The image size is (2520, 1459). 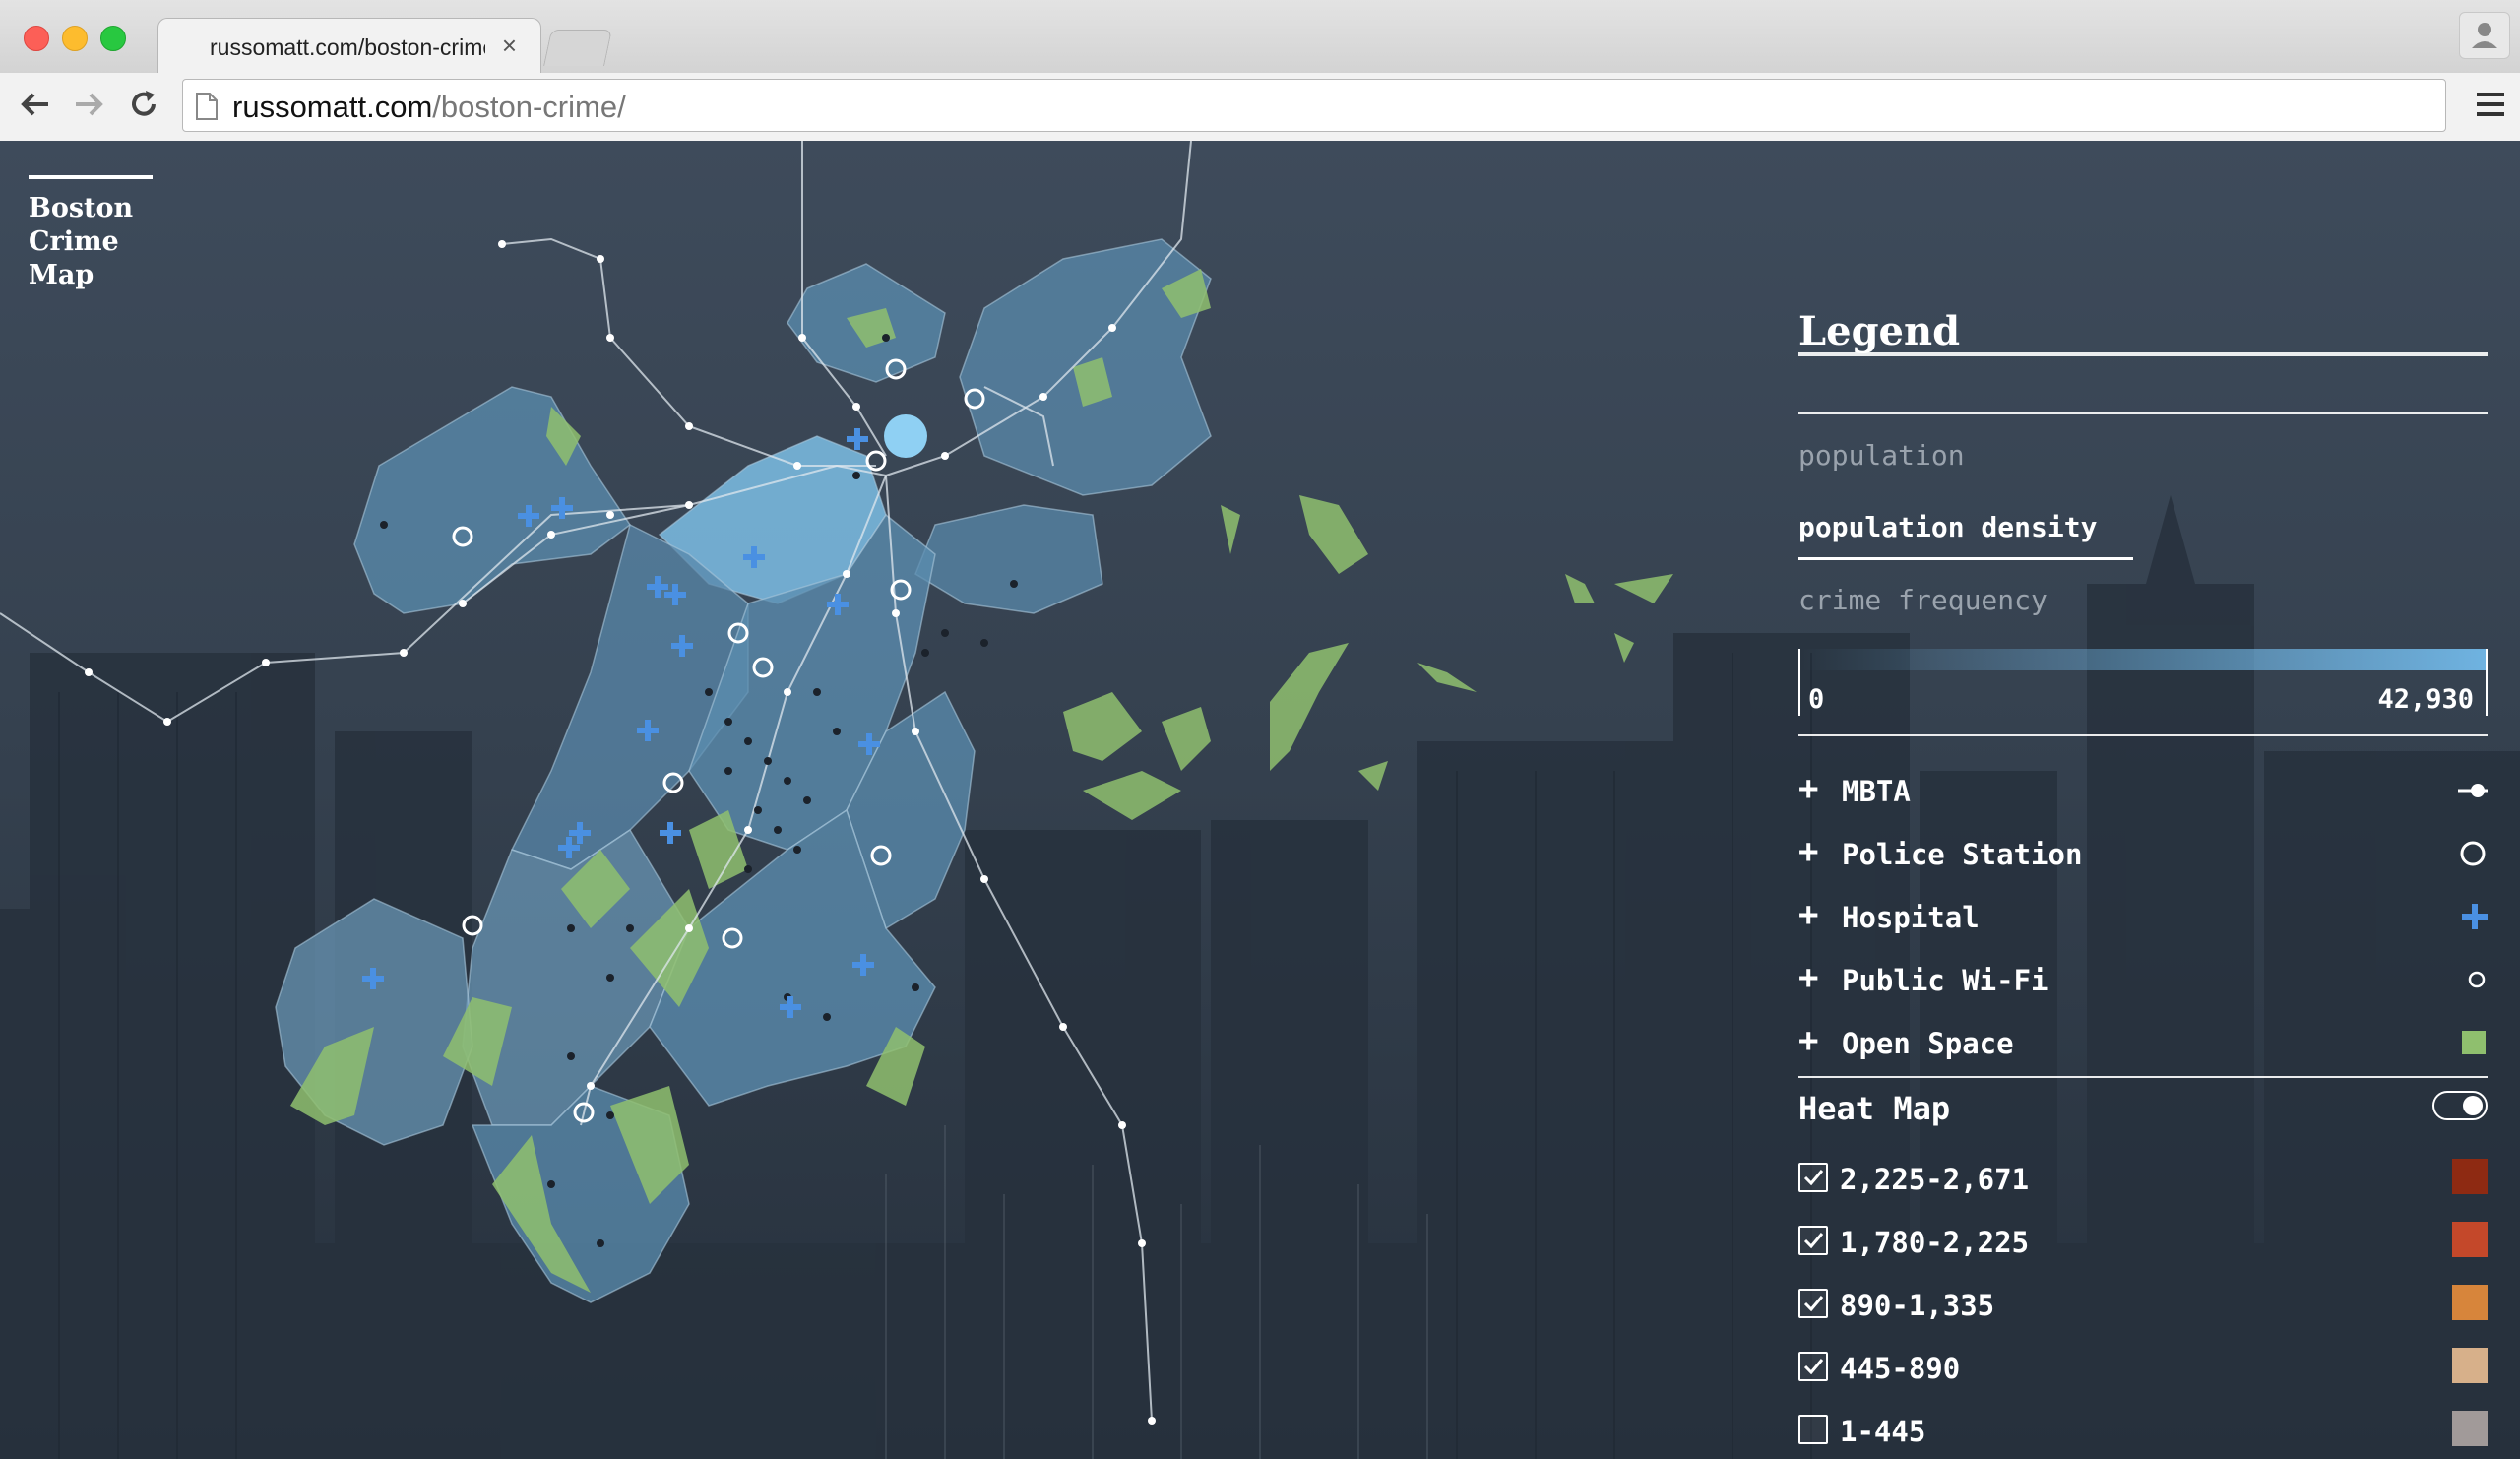 I want to click on heatmap-top-rule, so click(x=2143, y=1077).